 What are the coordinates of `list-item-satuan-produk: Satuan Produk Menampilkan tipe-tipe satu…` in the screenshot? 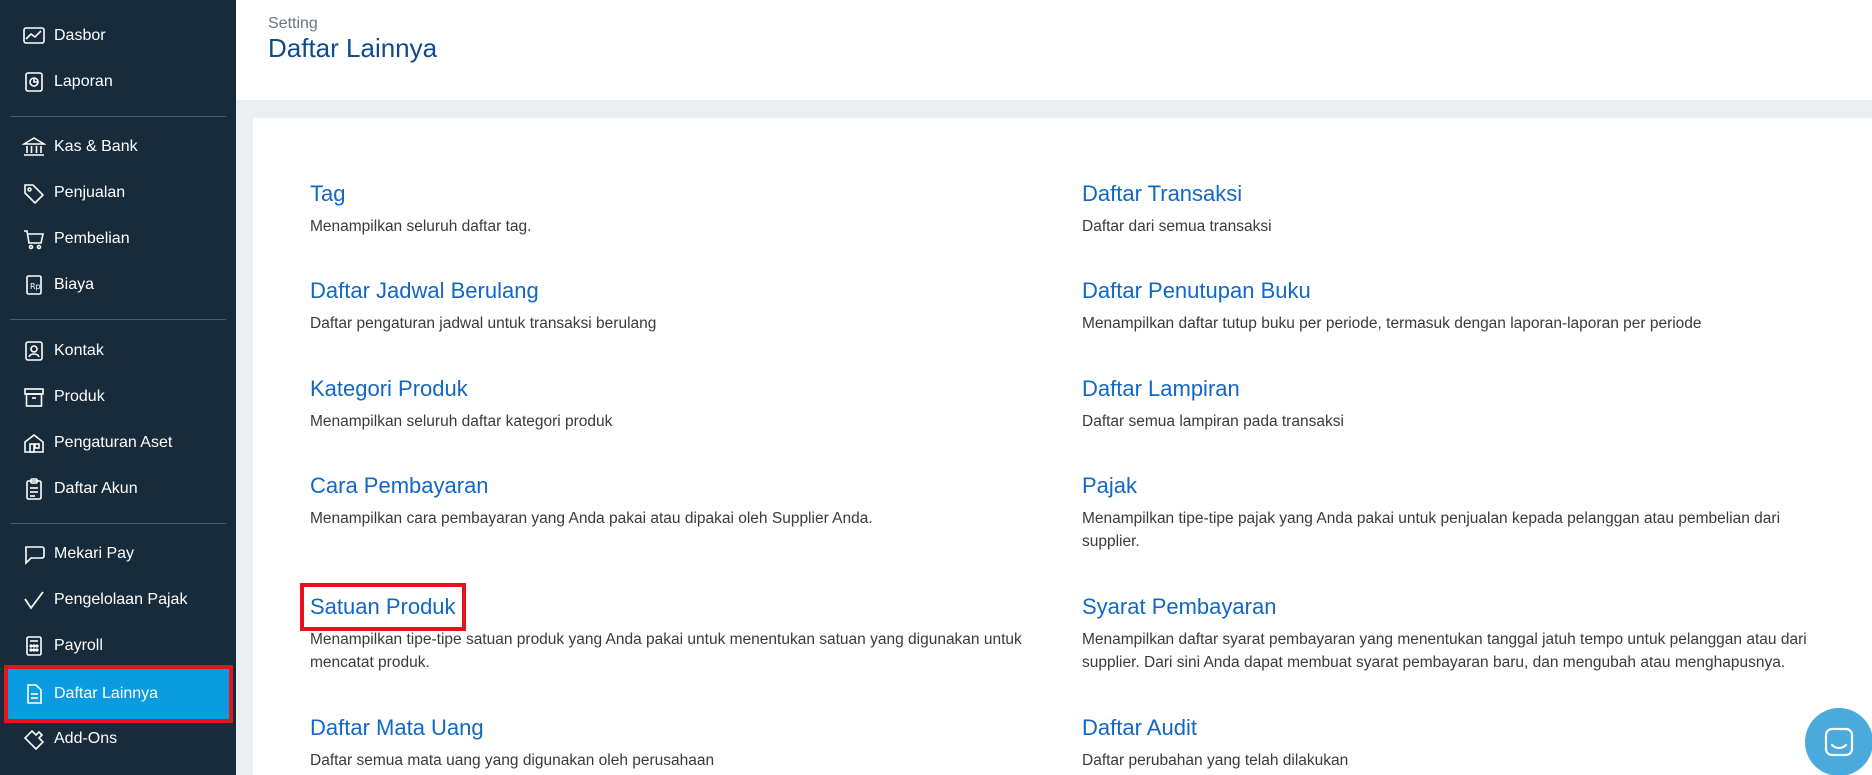 It's located at (675, 628).